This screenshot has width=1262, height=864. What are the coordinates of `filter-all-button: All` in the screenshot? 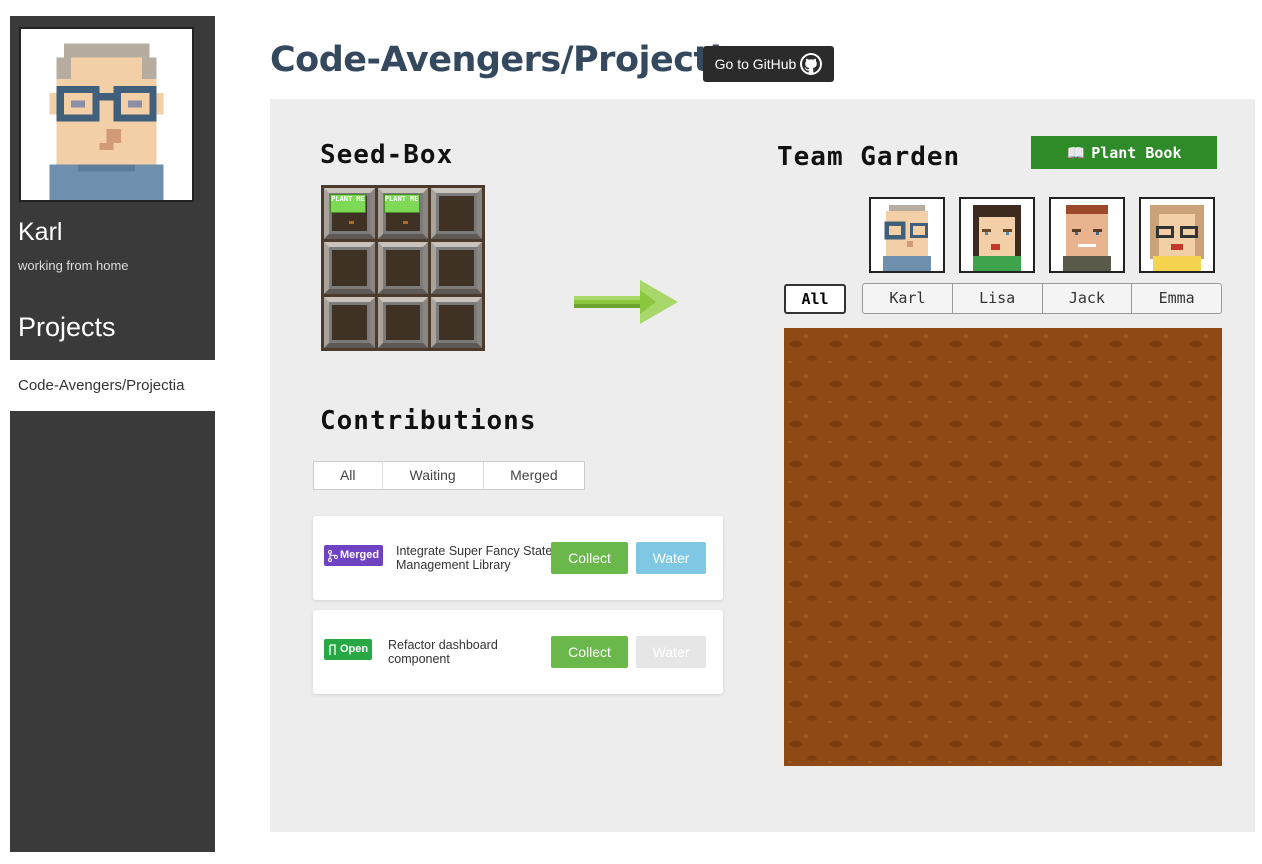 It's located at (815, 299).